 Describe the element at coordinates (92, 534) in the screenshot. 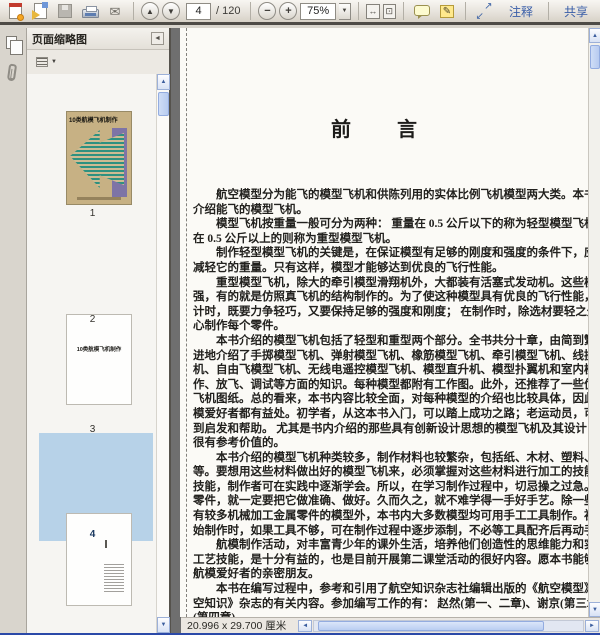

I see `thumbnail-label-selected: 4` at that location.